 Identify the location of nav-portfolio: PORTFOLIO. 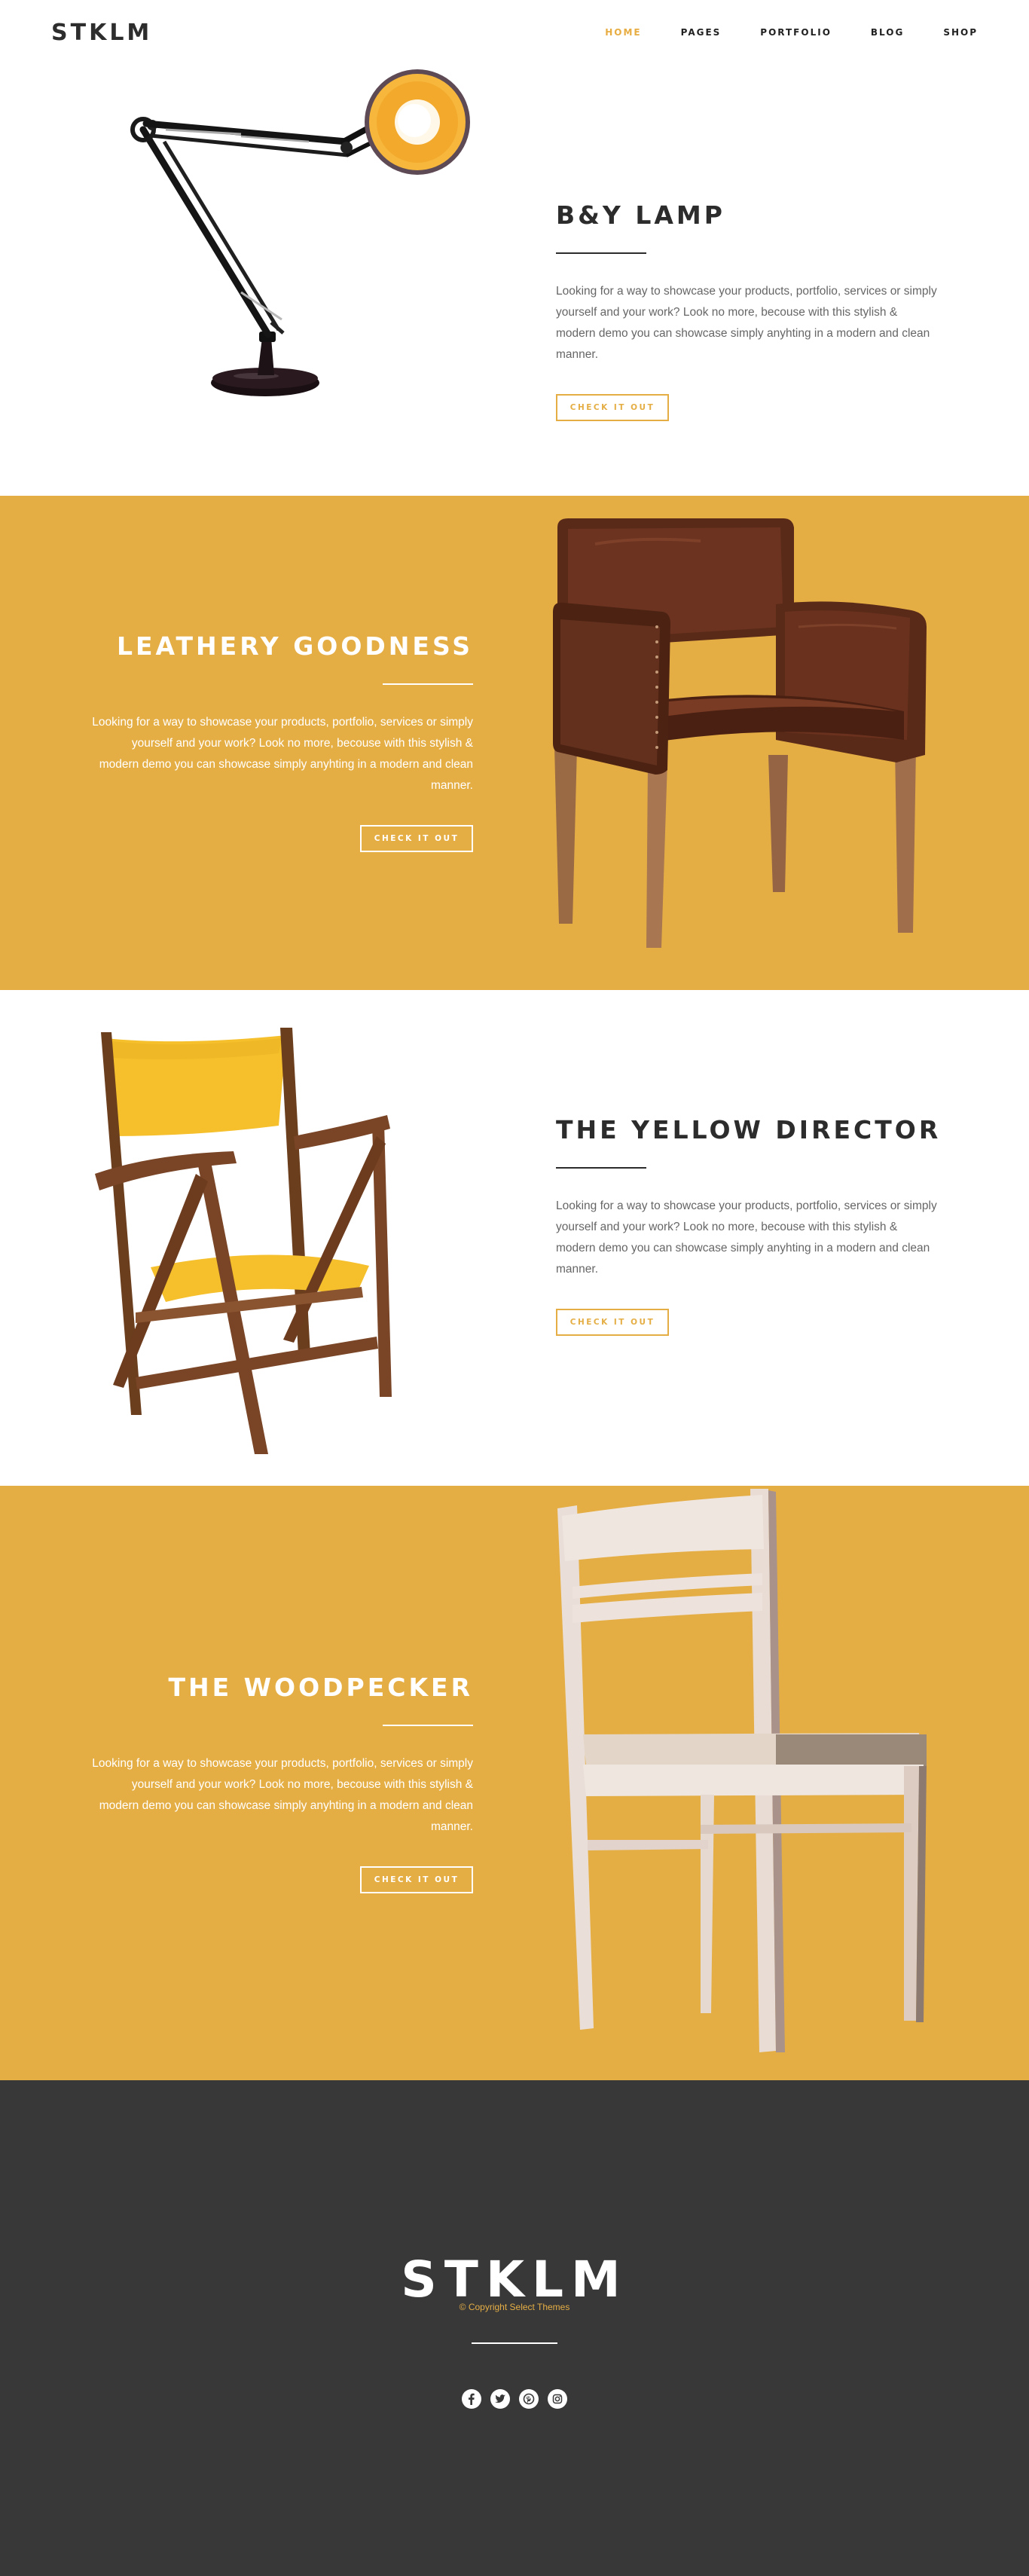
(796, 32).